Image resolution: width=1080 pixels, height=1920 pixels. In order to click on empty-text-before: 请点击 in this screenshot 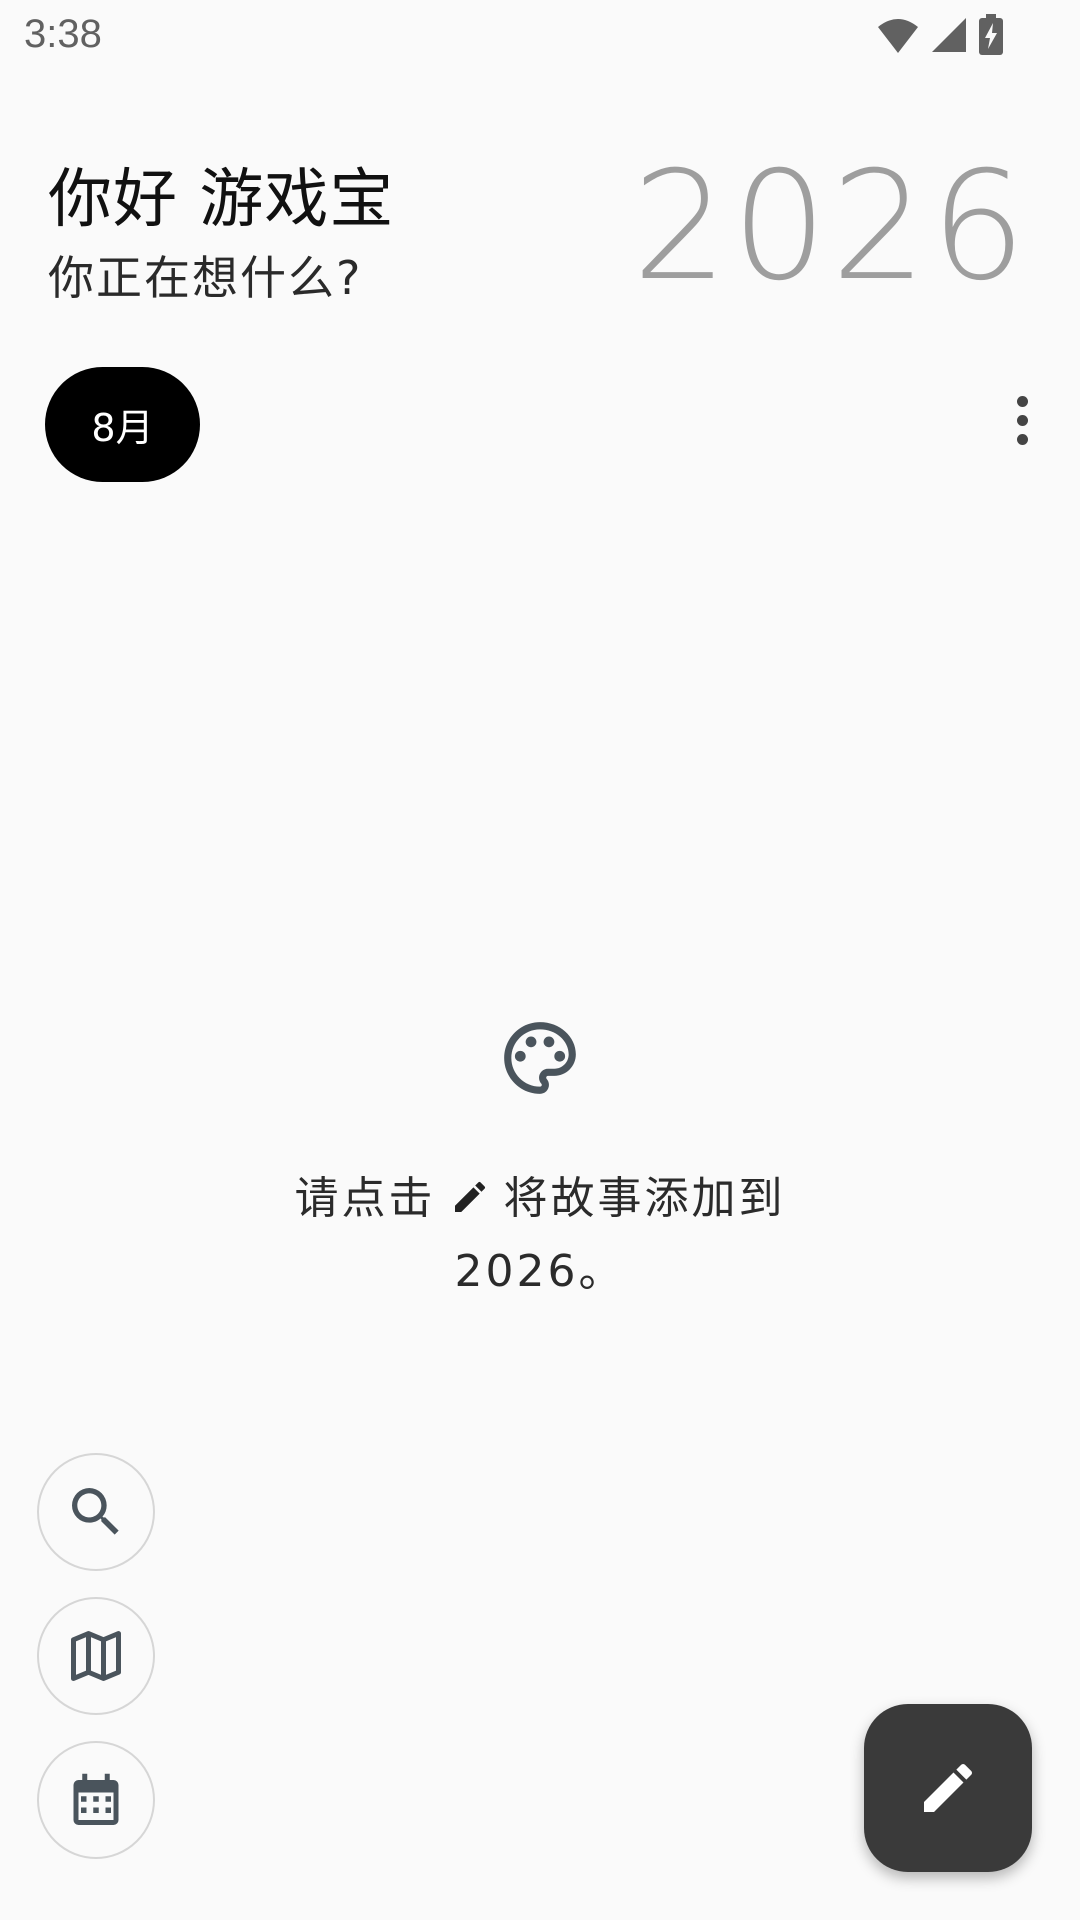, I will do `click(365, 1198)`.